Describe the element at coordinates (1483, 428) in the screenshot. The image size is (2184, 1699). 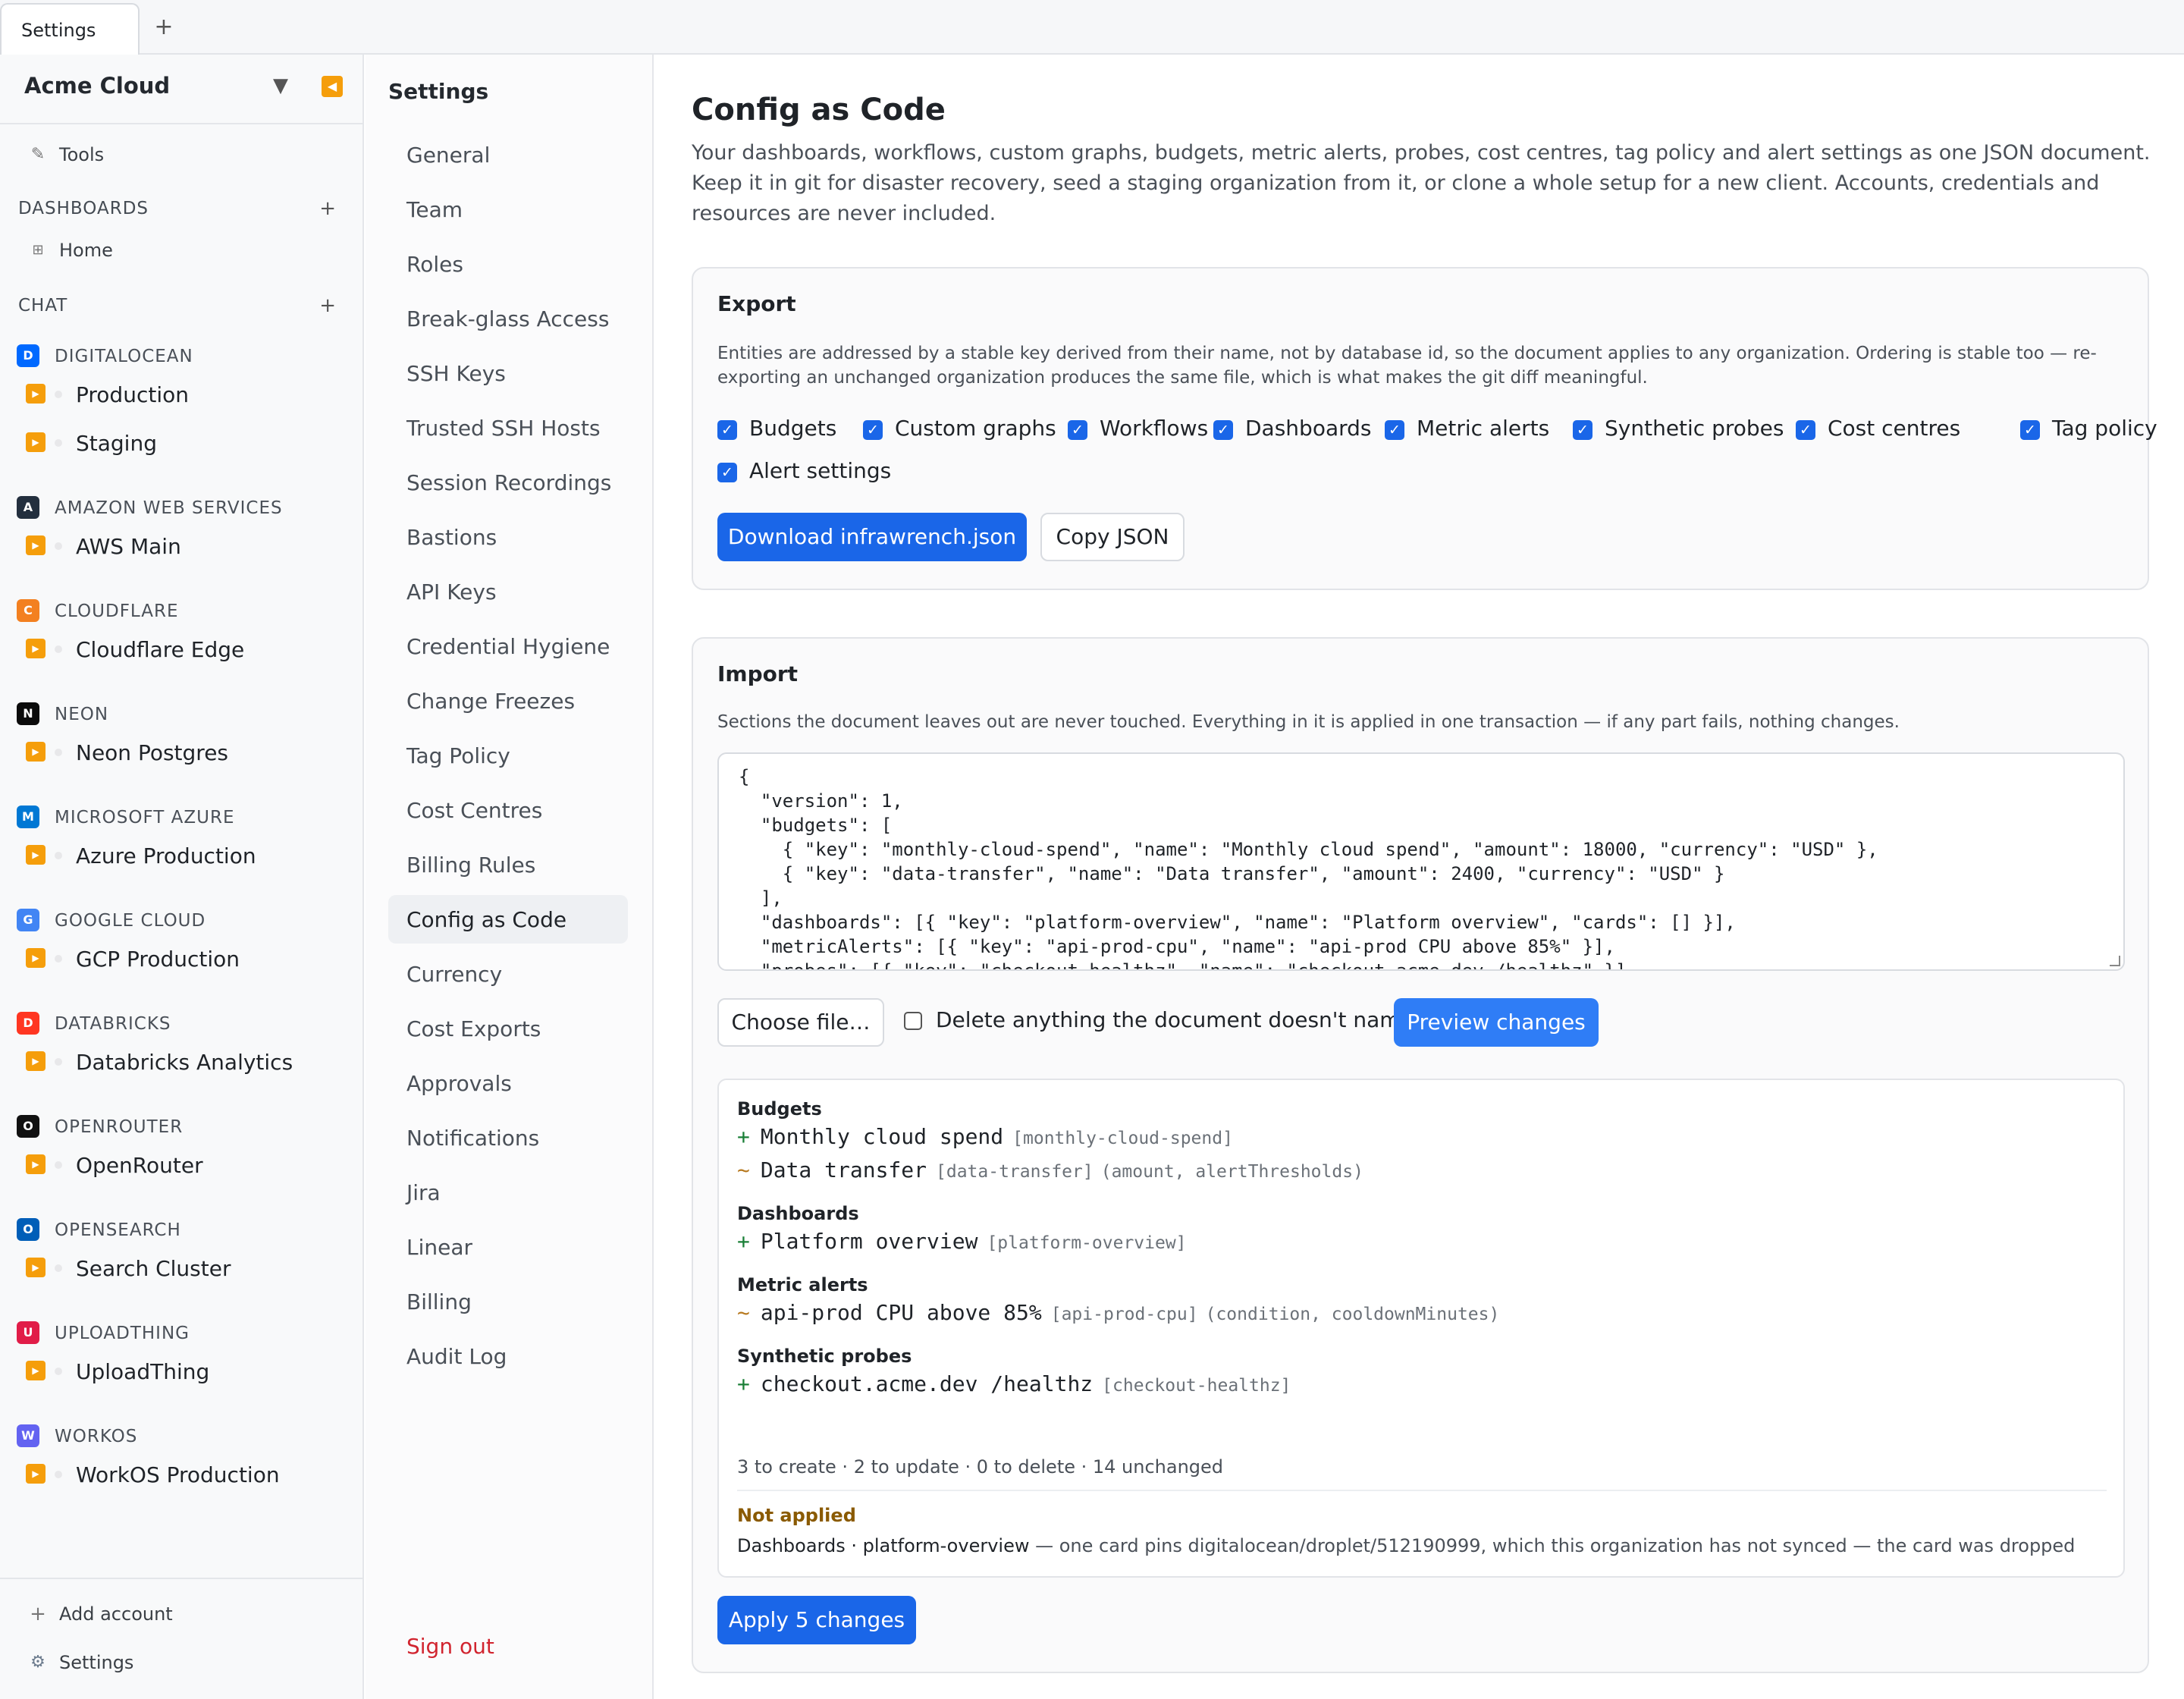
I see `checkbox-label: Metric alerts` at that location.